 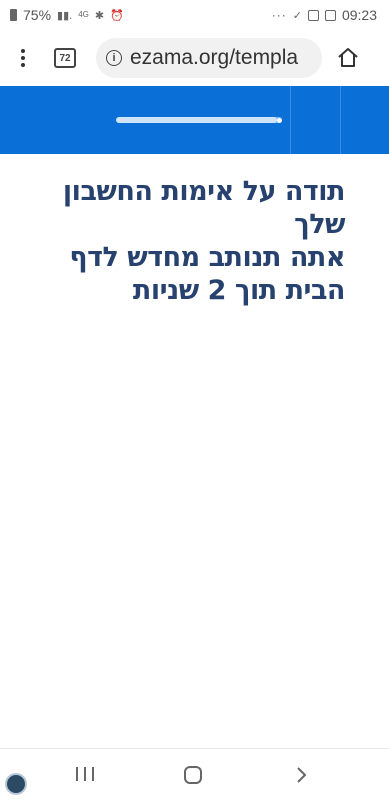 I want to click on recent-apps-button, so click(x=85, y=775).